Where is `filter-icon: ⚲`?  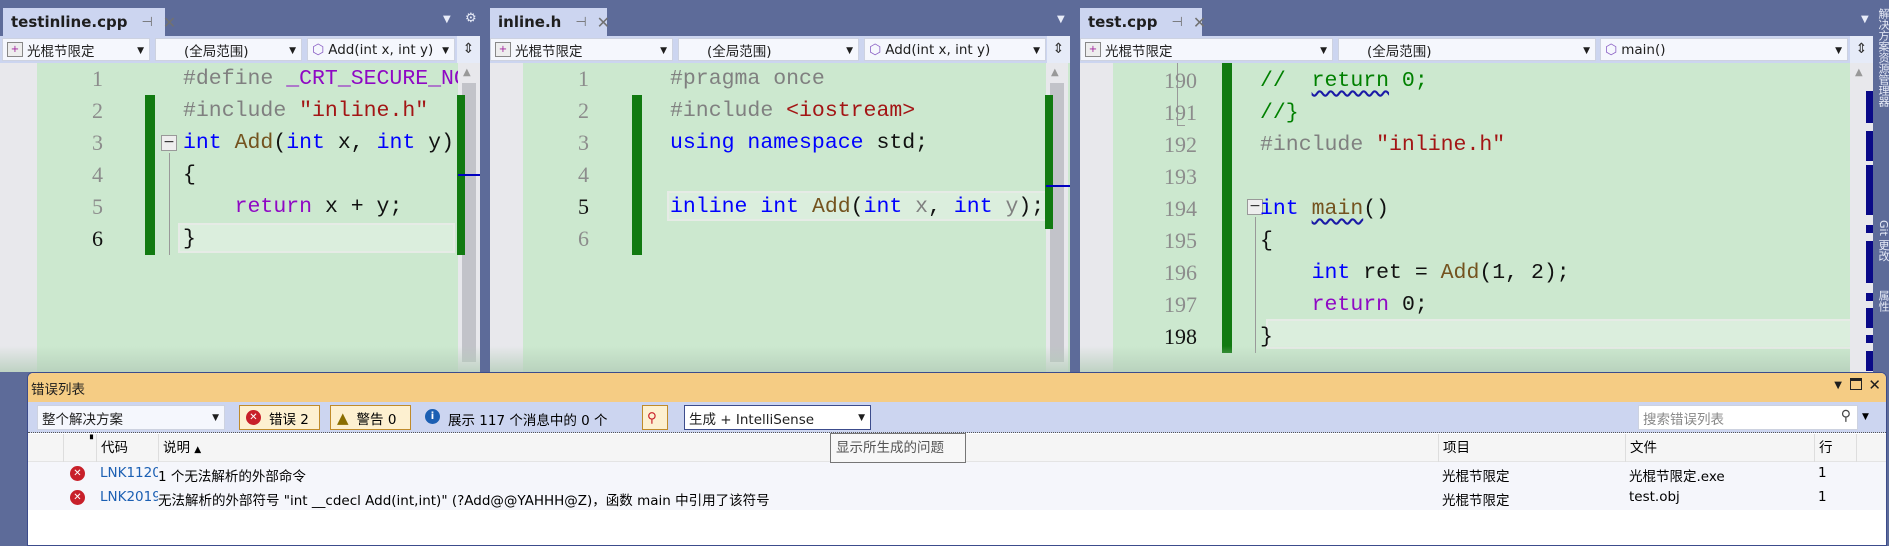 filter-icon: ⚲ is located at coordinates (655, 417).